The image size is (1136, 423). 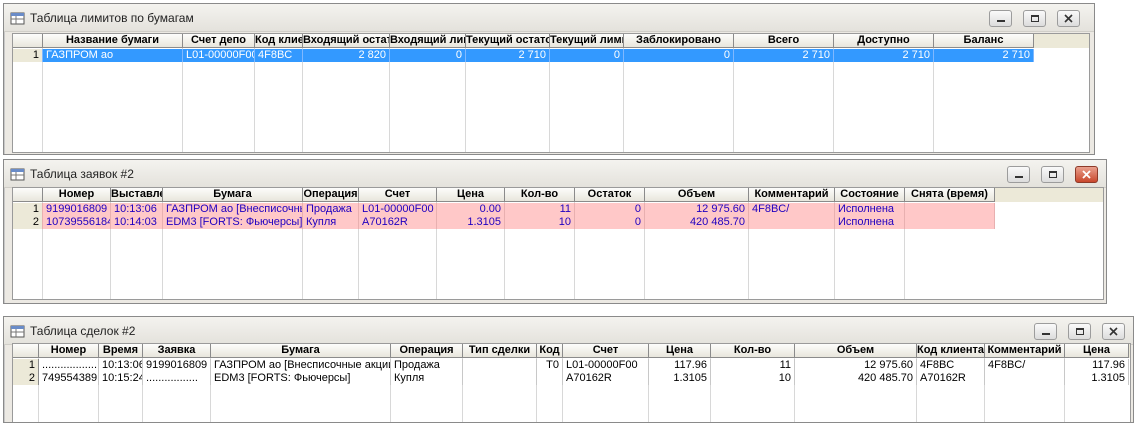 I want to click on limits-col-header: Входящий остаток, so click(x=346, y=41).